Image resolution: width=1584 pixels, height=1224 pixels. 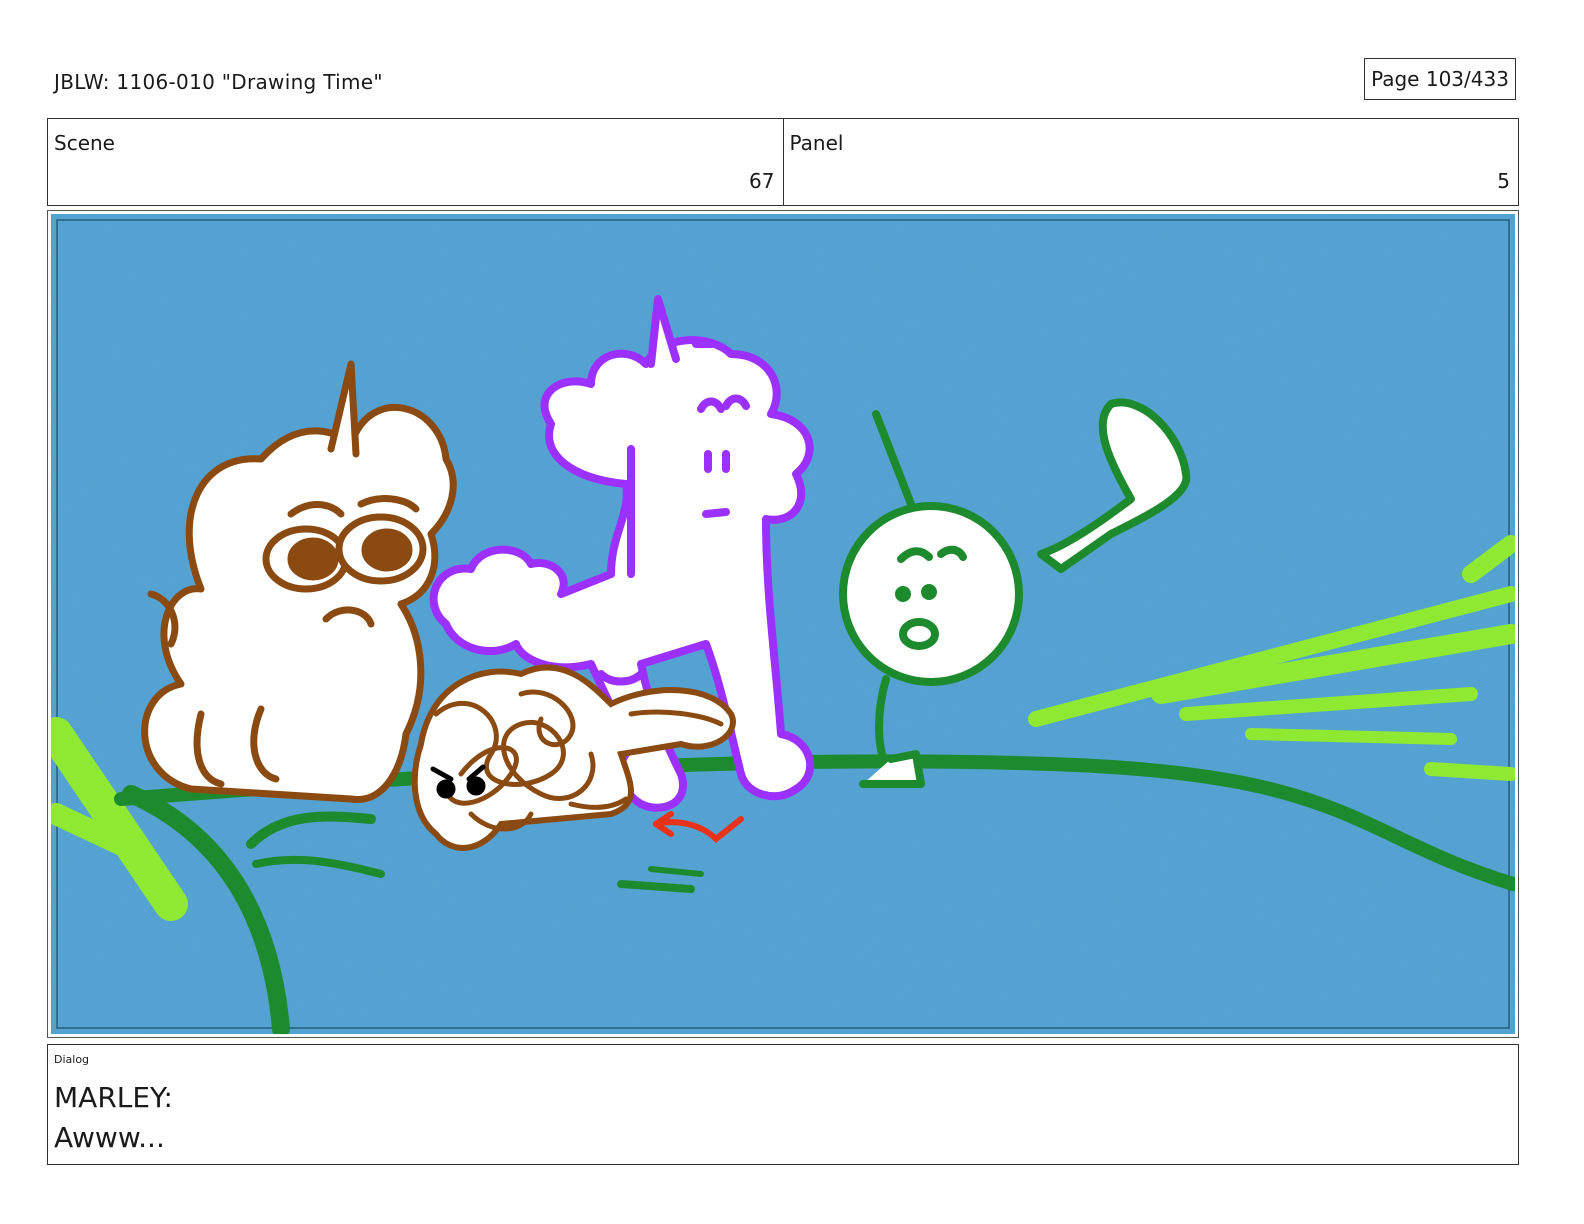 I want to click on scene-number: 67, so click(x=762, y=181).